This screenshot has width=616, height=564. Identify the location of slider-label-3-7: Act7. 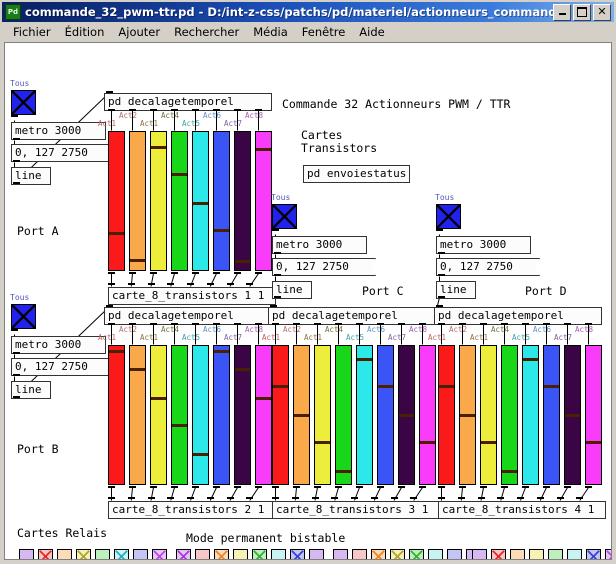
(563, 337).